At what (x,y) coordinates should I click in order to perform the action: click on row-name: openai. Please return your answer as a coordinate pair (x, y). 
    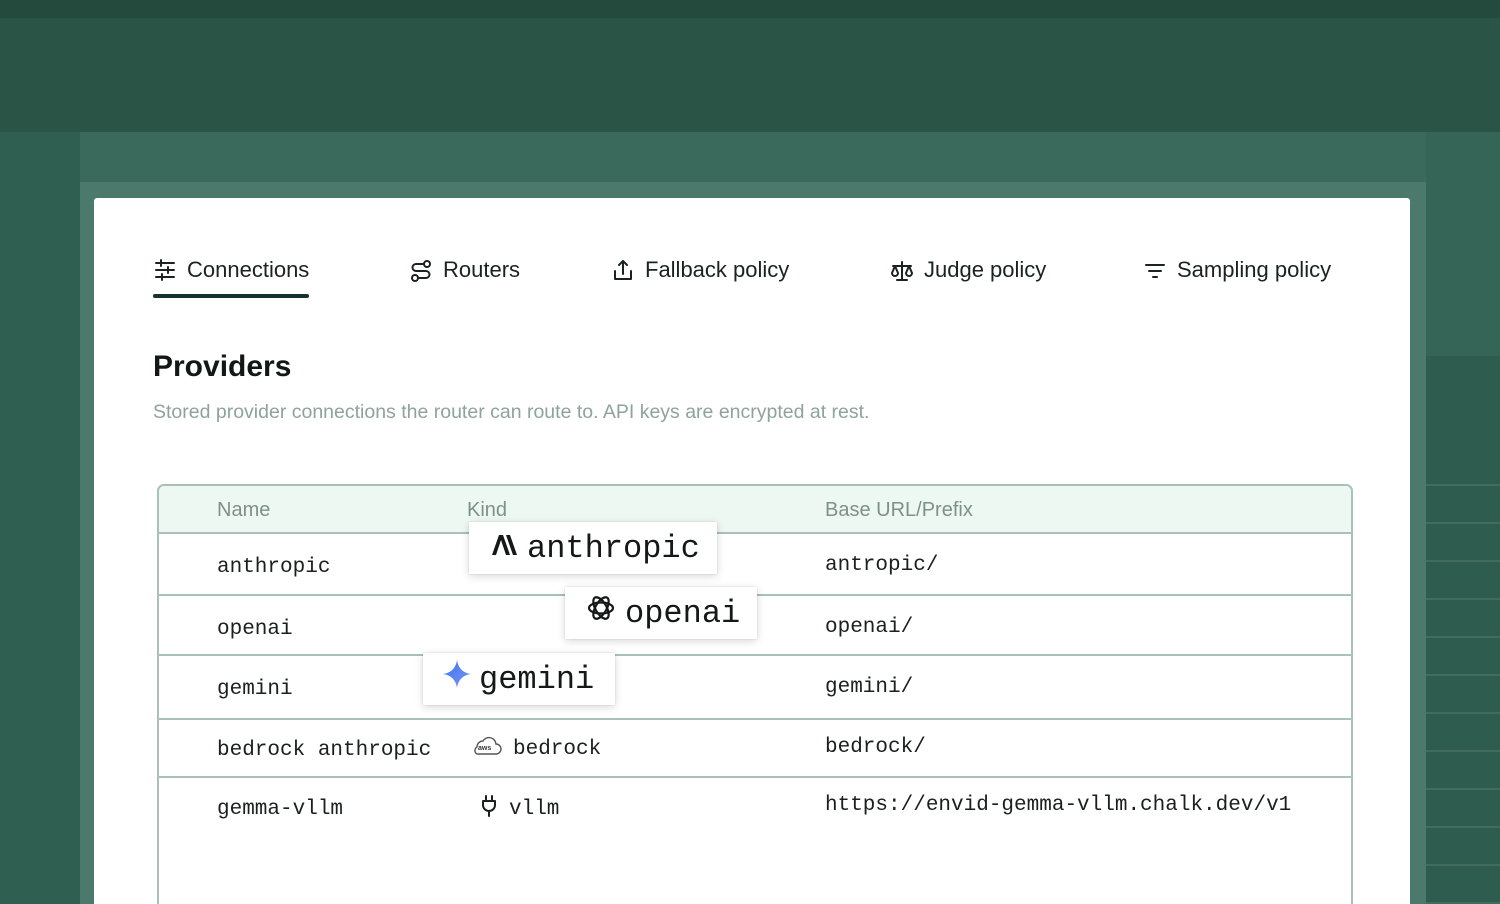
    Looking at the image, I should click on (255, 629).